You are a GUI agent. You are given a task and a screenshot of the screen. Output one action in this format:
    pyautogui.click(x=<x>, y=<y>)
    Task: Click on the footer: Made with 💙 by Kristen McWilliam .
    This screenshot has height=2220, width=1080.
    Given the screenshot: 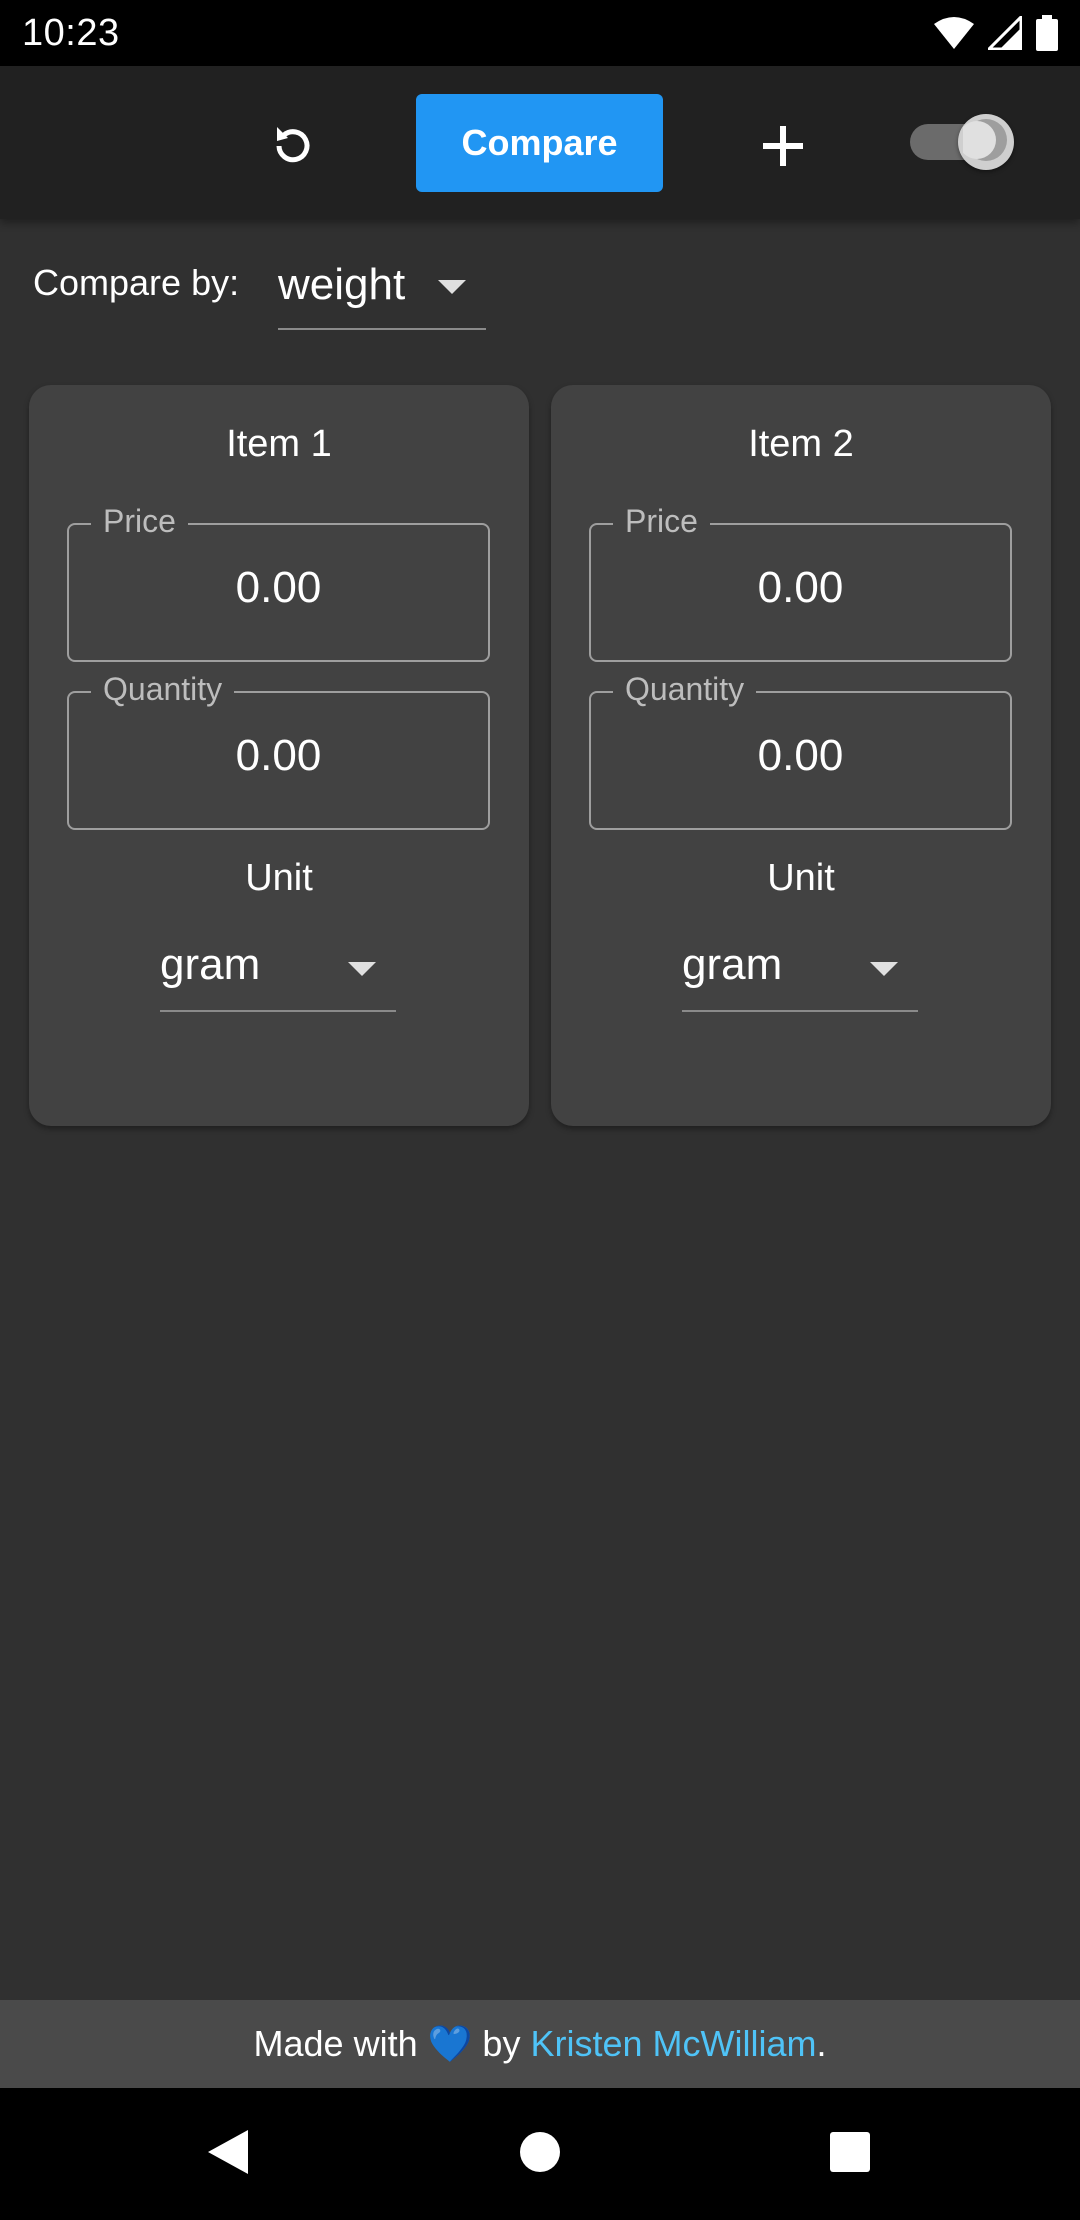 What is the action you would take?
    pyautogui.click(x=540, y=2044)
    